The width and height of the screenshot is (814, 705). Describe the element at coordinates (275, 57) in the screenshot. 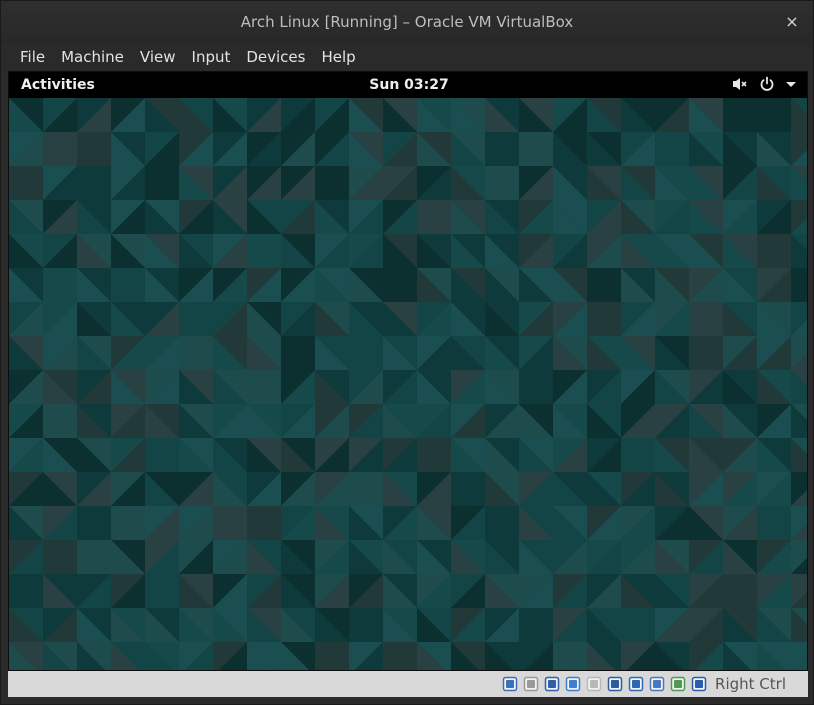

I see `menu-devices: Devices` at that location.